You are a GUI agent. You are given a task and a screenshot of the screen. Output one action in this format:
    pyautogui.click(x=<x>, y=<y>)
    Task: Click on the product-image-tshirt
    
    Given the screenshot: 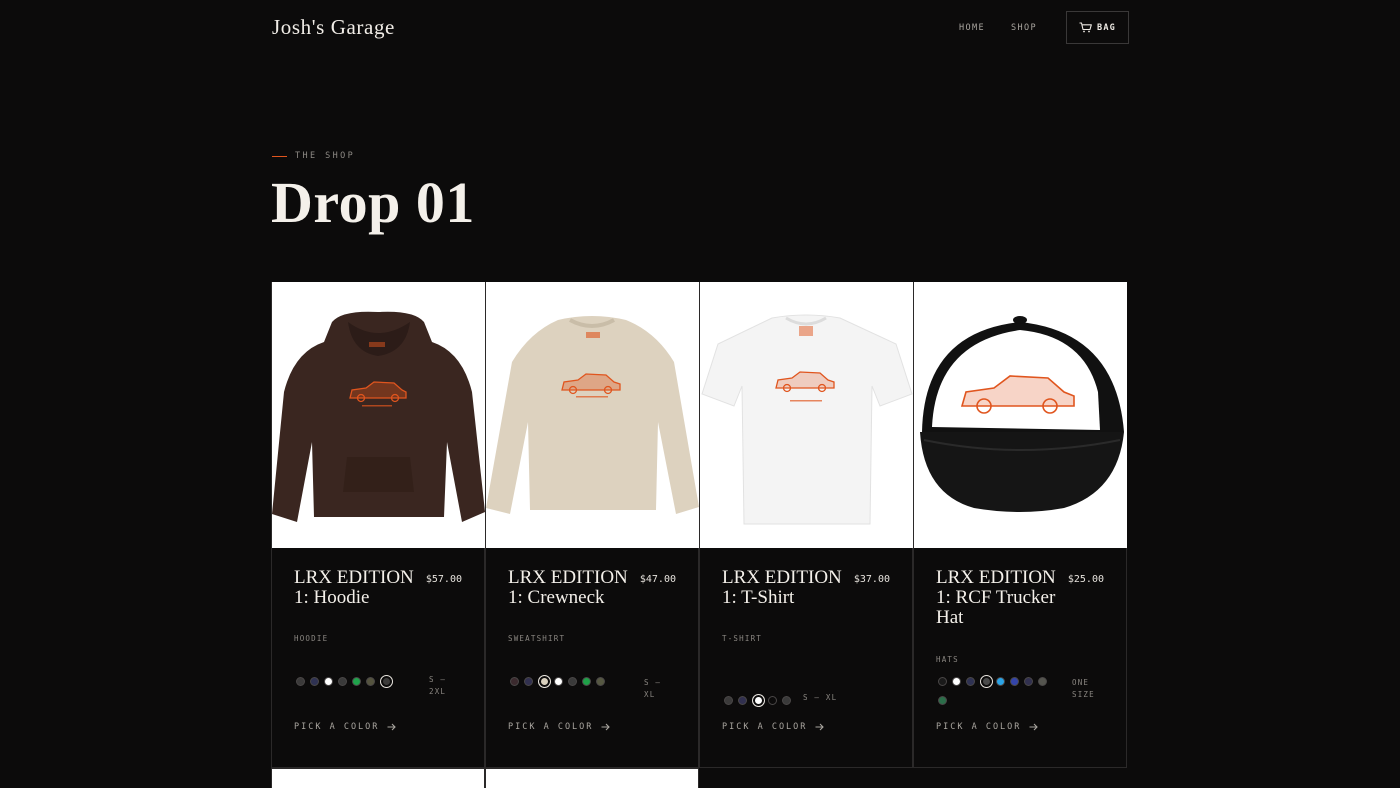 What is the action you would take?
    pyautogui.click(x=806, y=415)
    